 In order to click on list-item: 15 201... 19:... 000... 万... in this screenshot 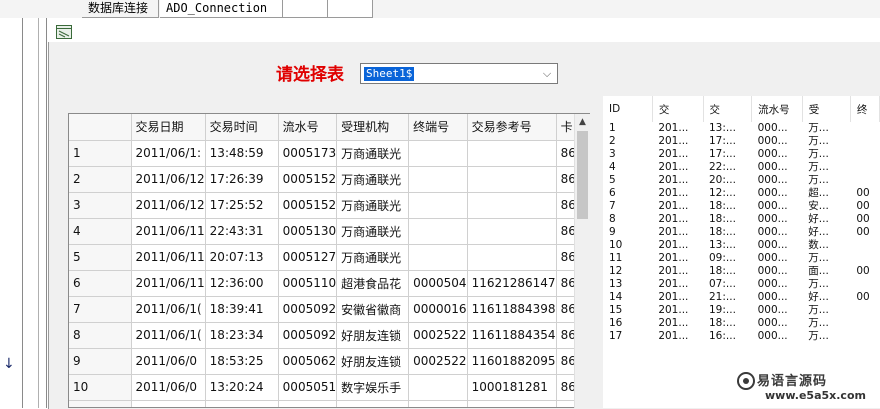, I will do `click(741, 310)`.